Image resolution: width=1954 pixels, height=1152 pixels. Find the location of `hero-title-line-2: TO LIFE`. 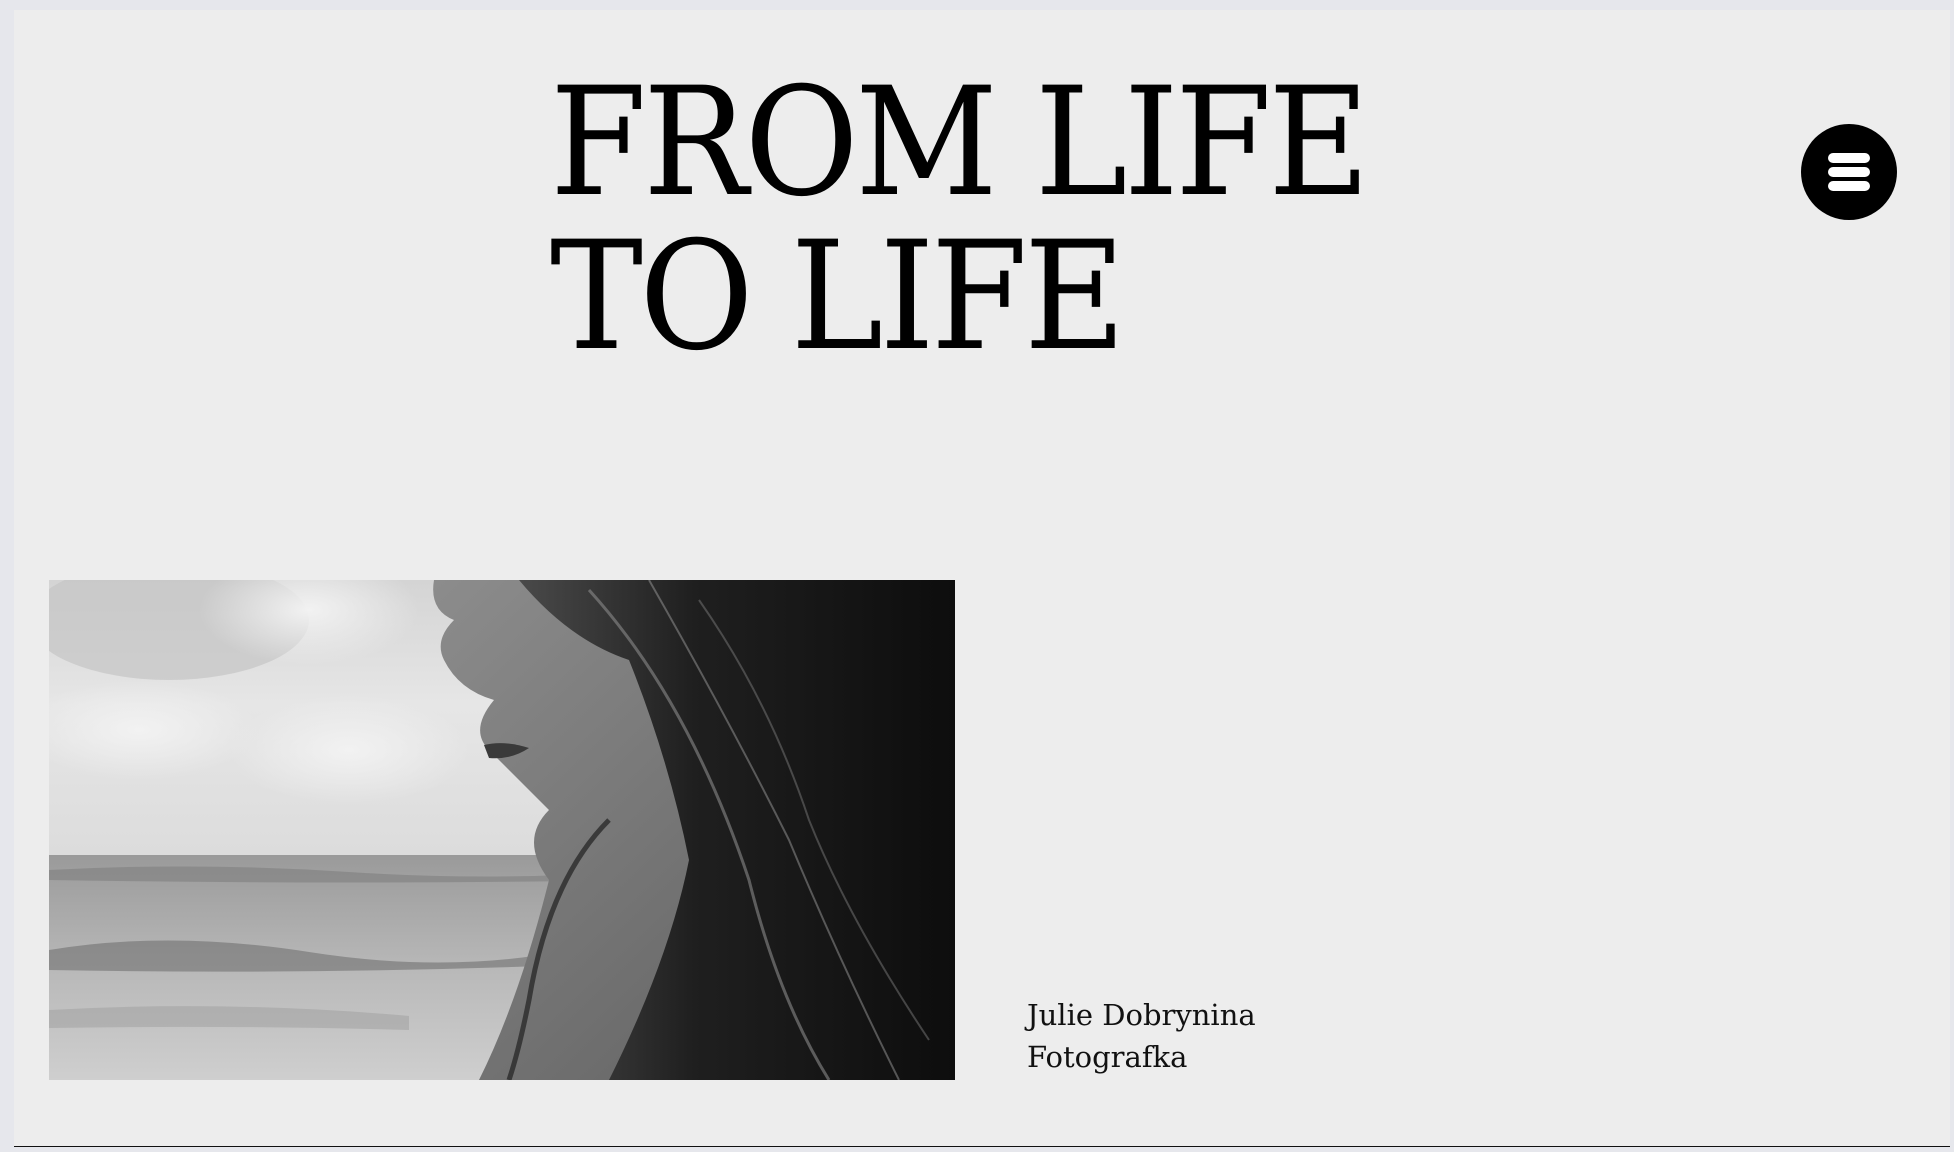

hero-title-line-2: TO LIFE is located at coordinates (838, 297).